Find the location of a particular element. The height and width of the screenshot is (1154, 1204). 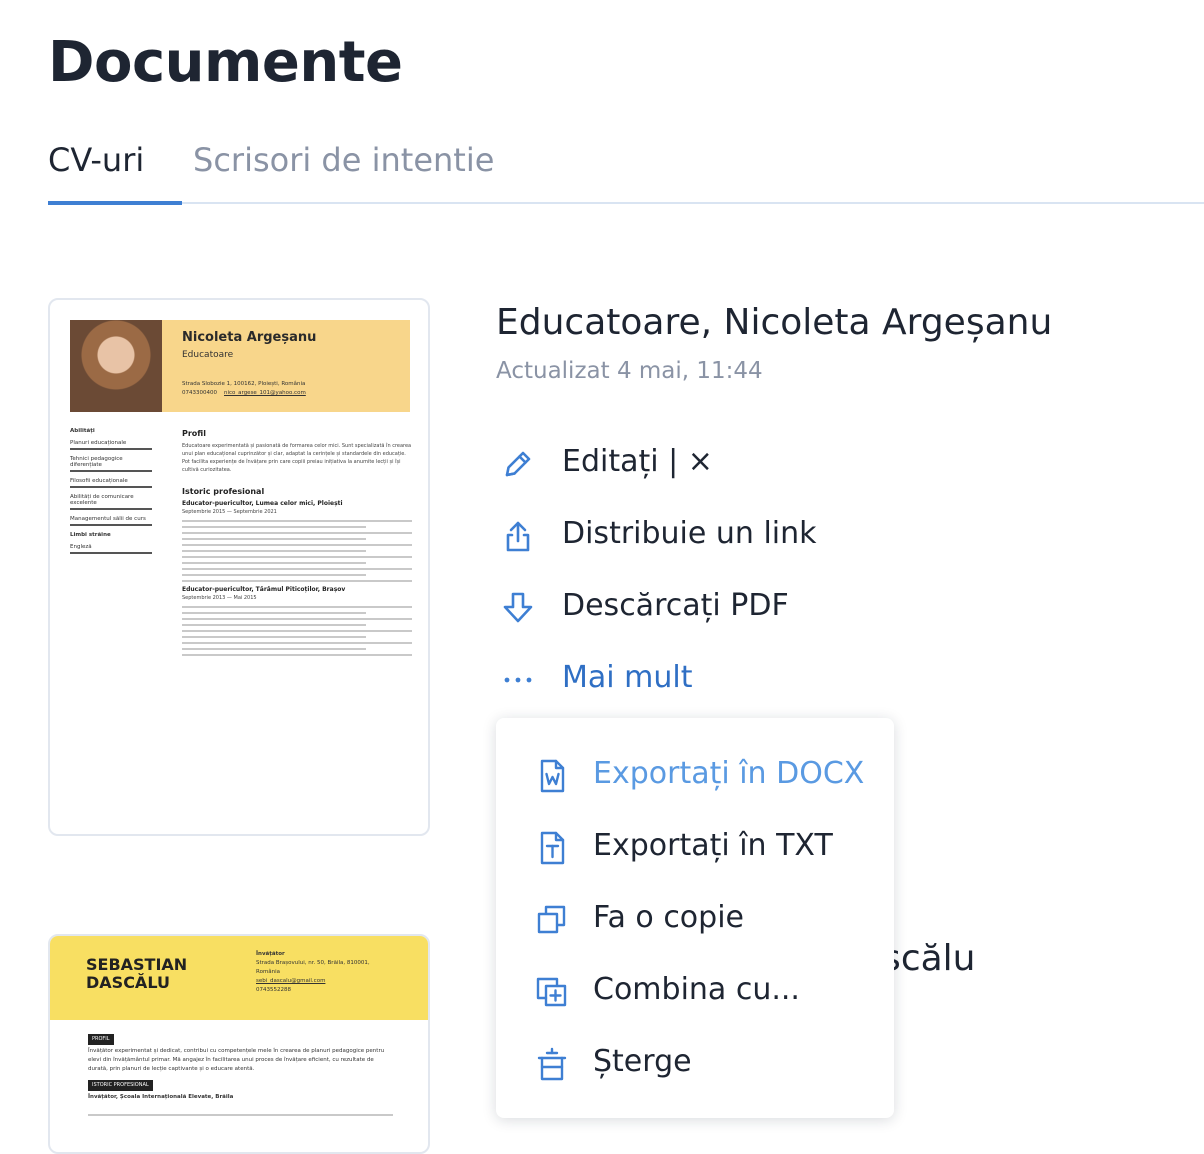

document-updated: Actualizat 4 mai, 11:44 is located at coordinates (629, 371).